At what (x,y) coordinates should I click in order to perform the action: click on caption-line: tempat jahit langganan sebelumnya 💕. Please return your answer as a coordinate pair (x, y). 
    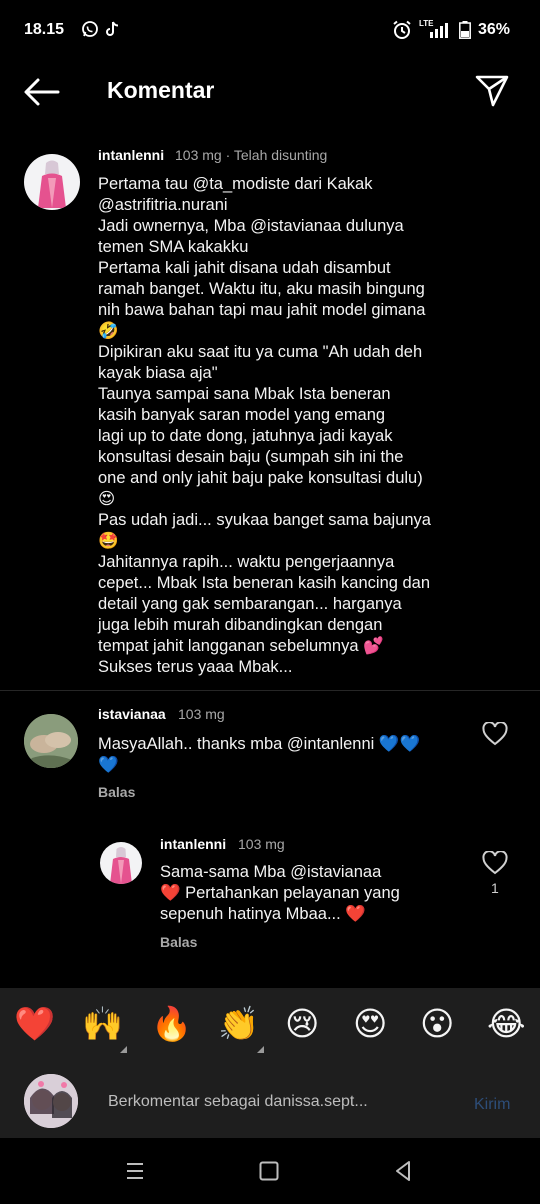
    Looking at the image, I should click on (241, 646).